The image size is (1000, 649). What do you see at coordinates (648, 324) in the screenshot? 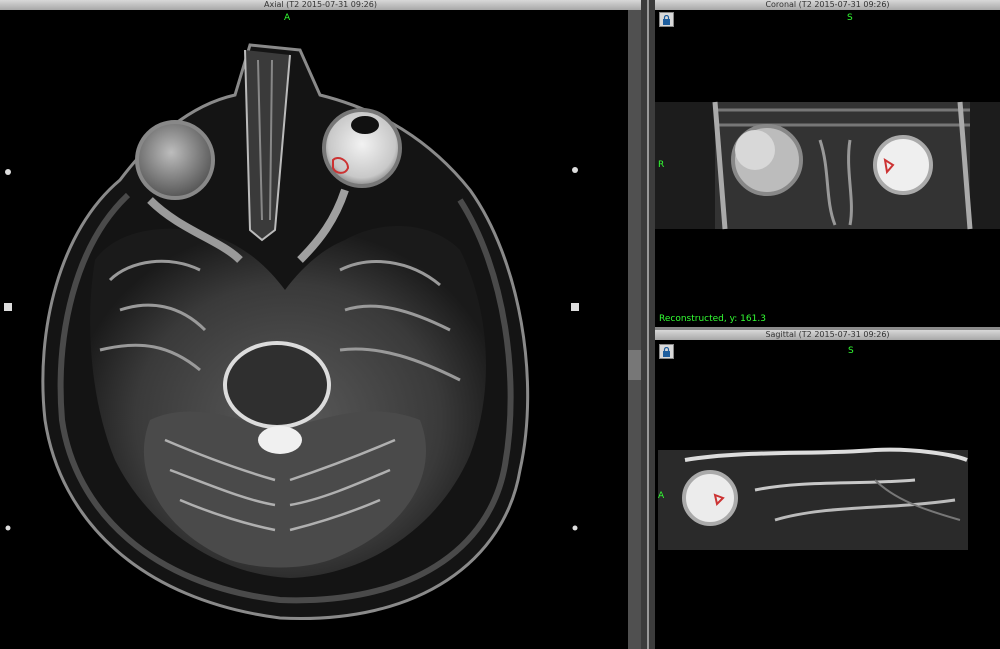
I see `vertical-splitter-line` at bounding box center [648, 324].